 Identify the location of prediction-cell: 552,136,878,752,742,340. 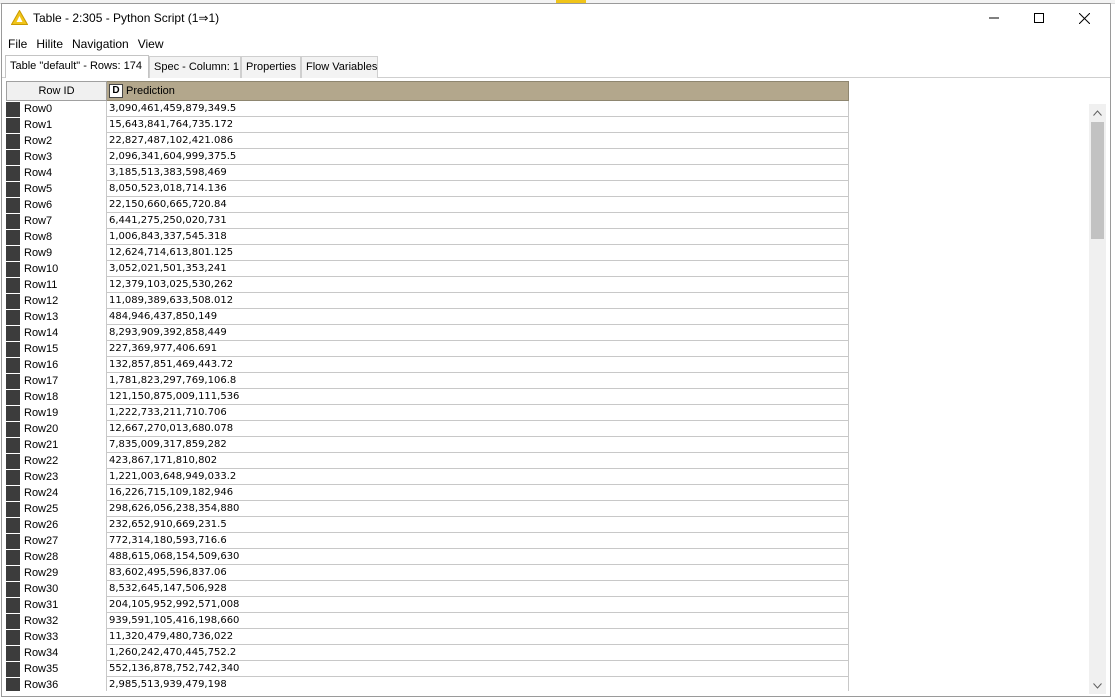
(478, 669).